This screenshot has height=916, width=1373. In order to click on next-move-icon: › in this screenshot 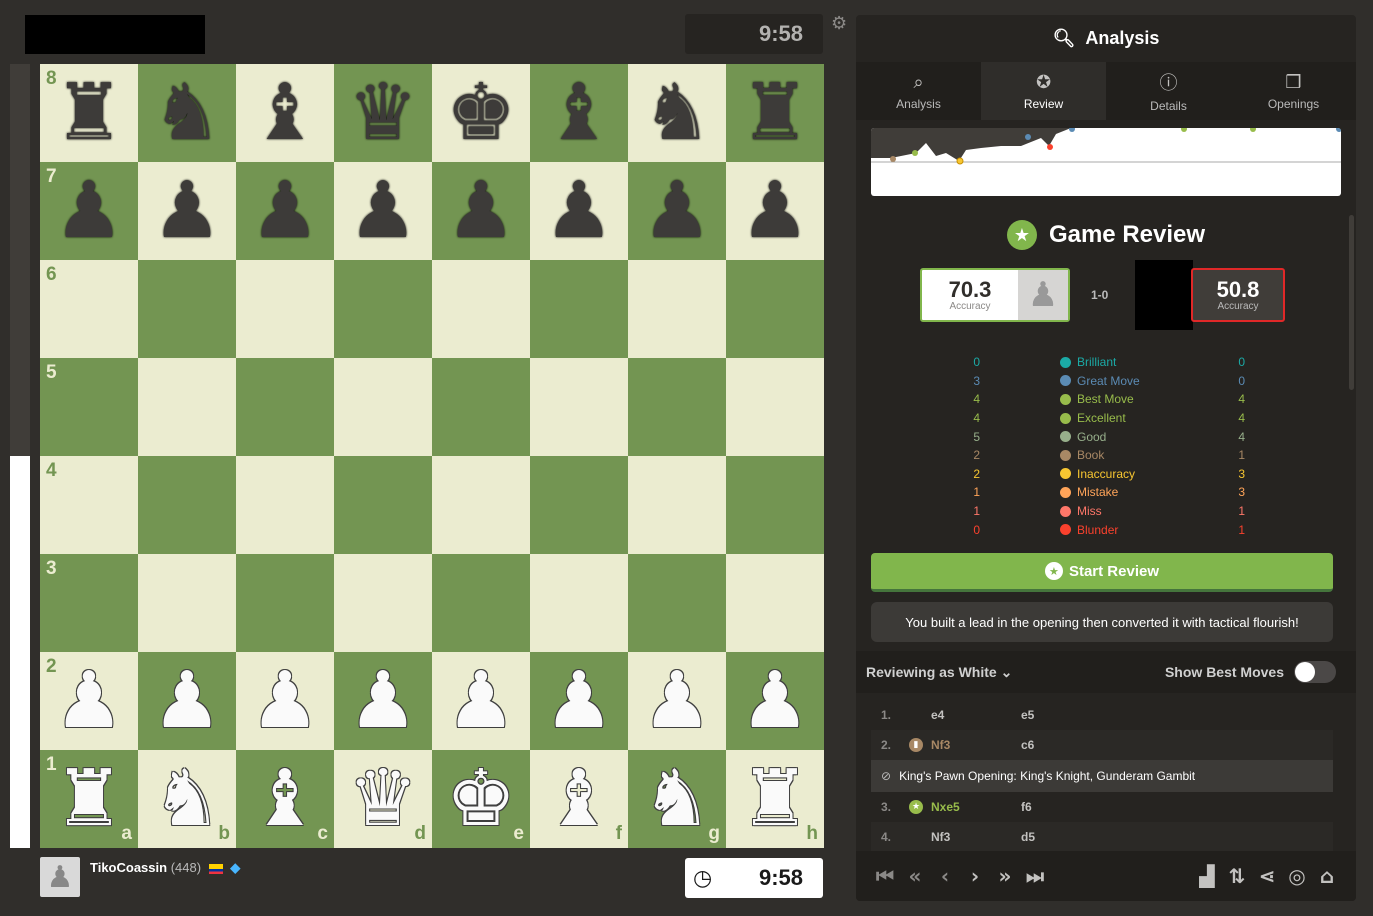, I will do `click(975, 876)`.